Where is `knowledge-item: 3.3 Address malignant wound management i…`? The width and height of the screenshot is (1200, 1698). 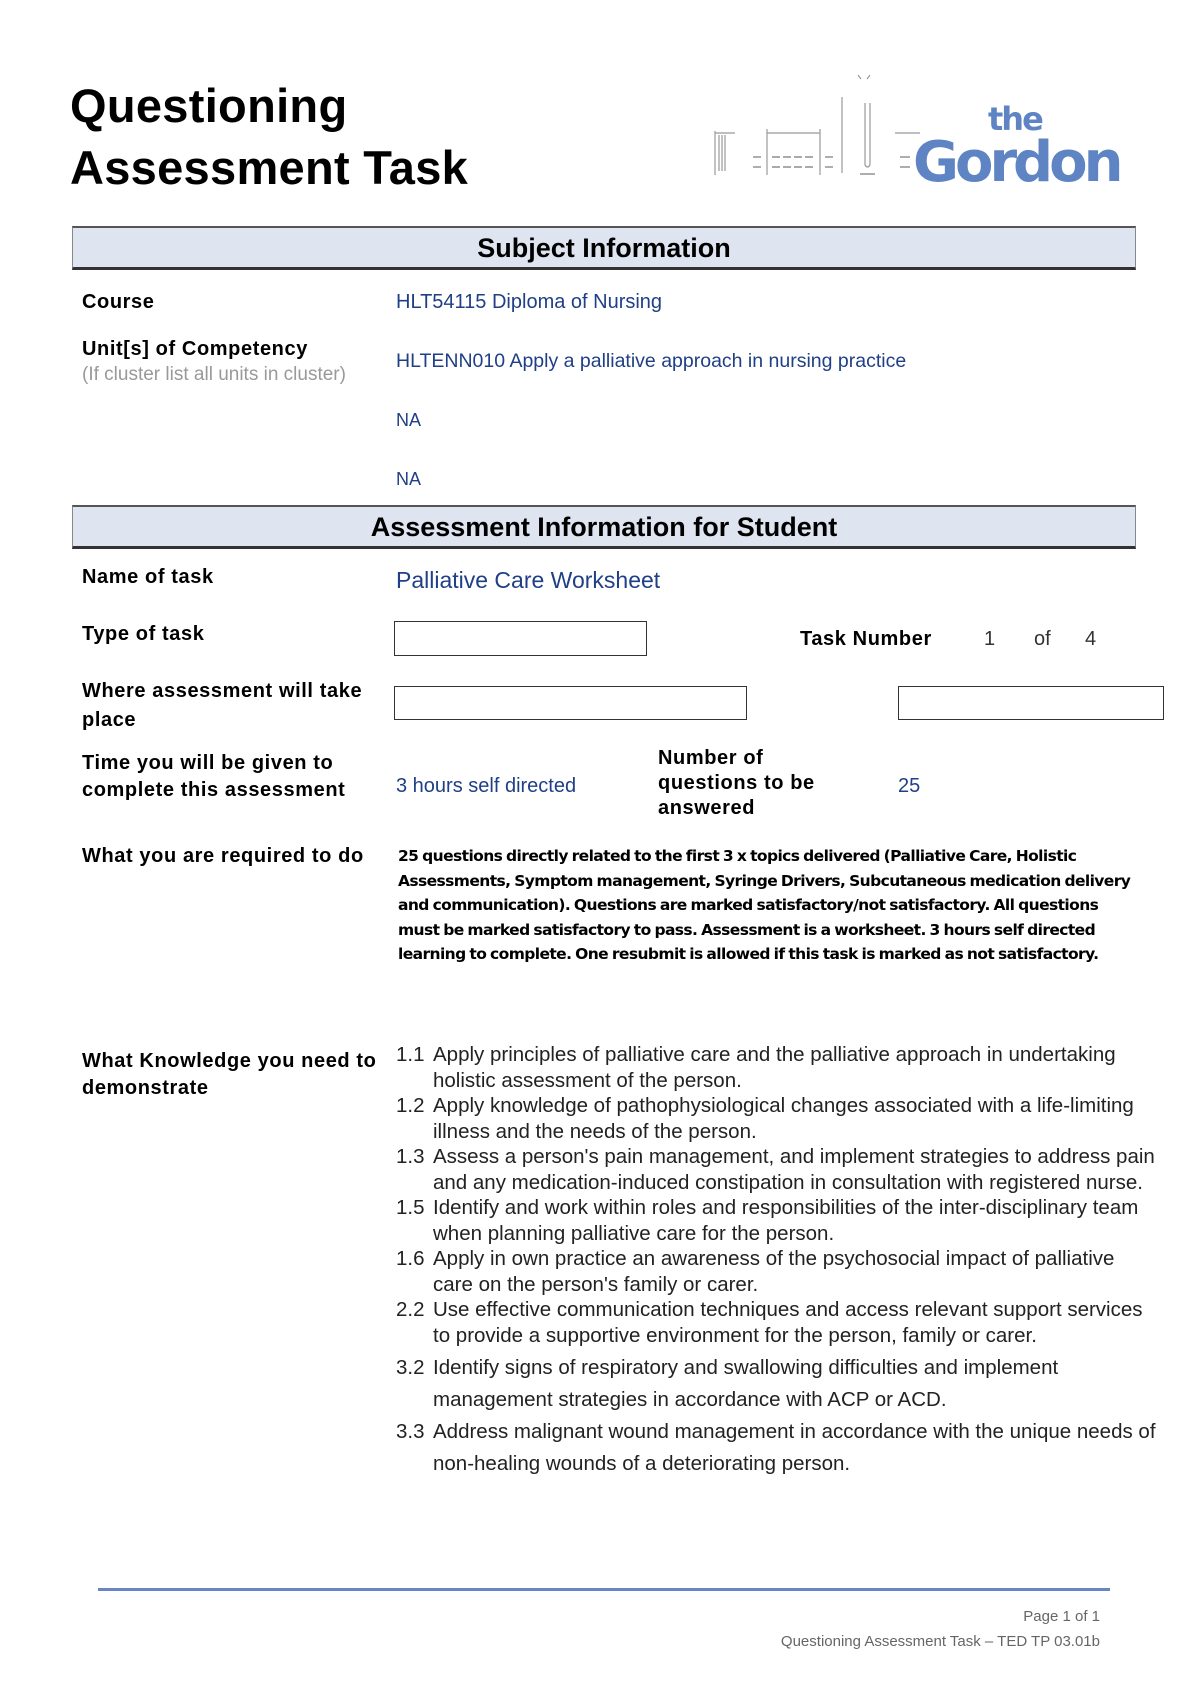 knowledge-item: 3.3 Address malignant wound management i… is located at coordinates (776, 1448).